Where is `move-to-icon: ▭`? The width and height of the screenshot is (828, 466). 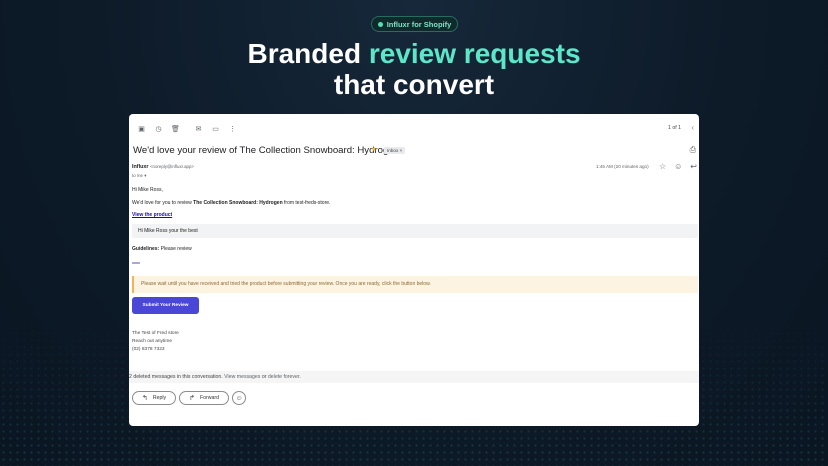 move-to-icon: ▭ is located at coordinates (215, 129).